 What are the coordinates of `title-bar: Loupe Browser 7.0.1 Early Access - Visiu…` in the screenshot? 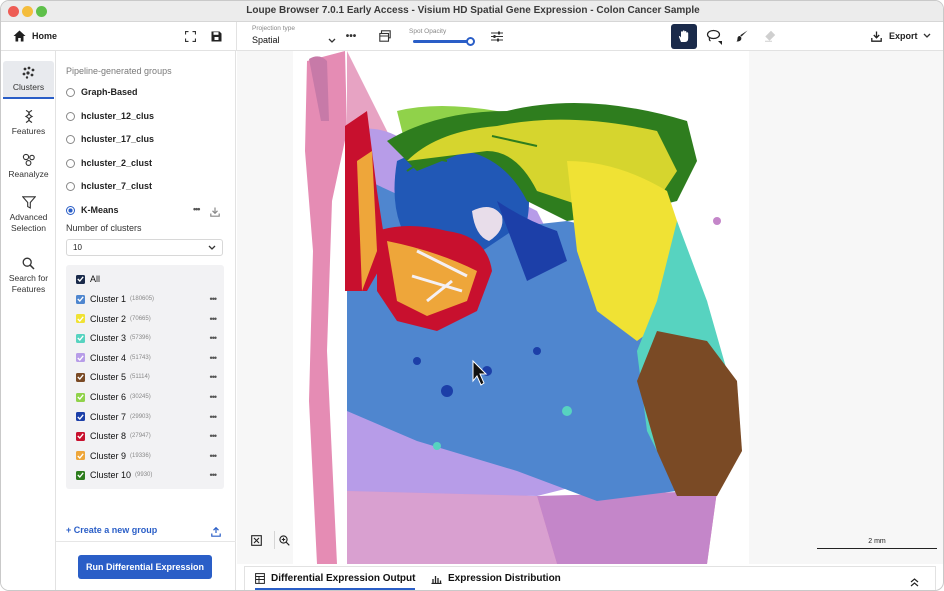 It's located at (472, 11).